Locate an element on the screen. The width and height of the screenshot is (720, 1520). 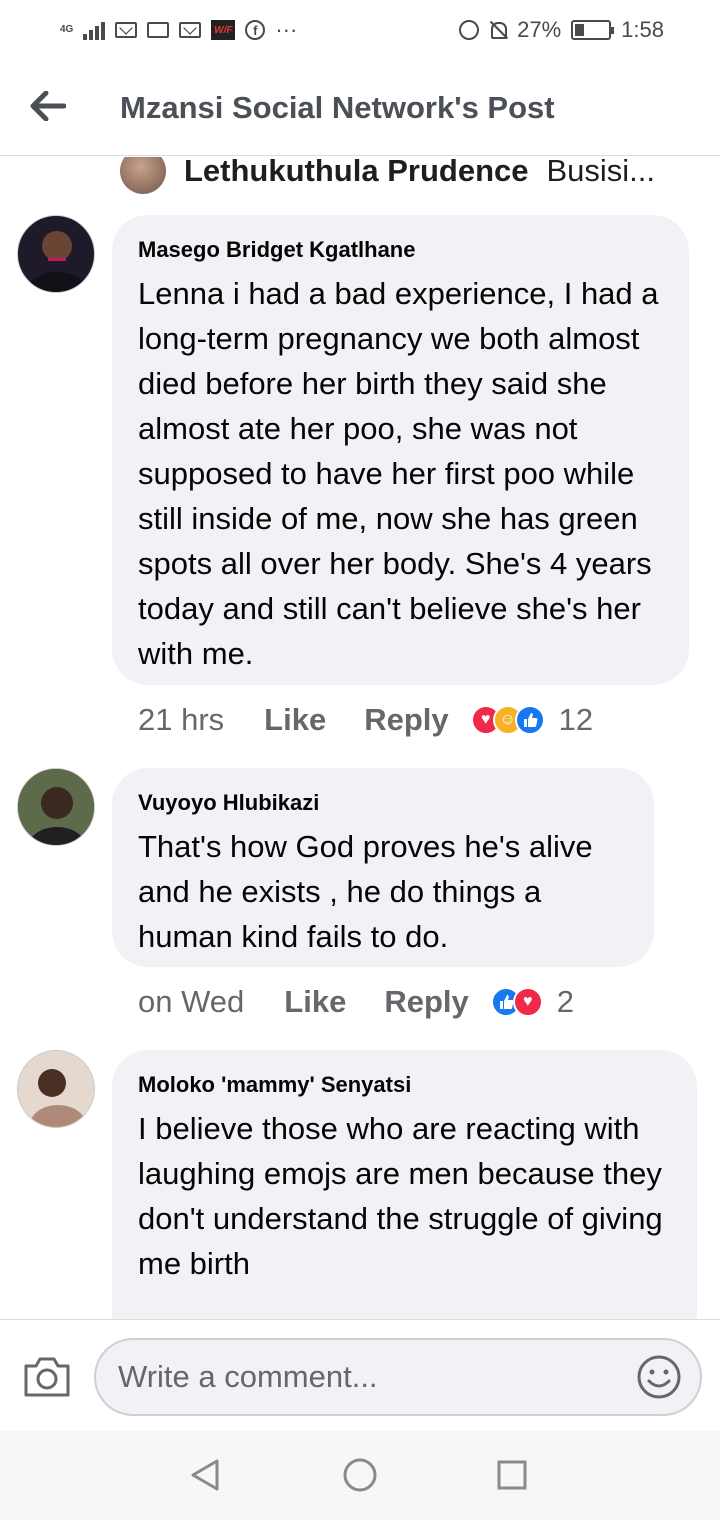
reaction-count: 2 is located at coordinates (565, 1002).